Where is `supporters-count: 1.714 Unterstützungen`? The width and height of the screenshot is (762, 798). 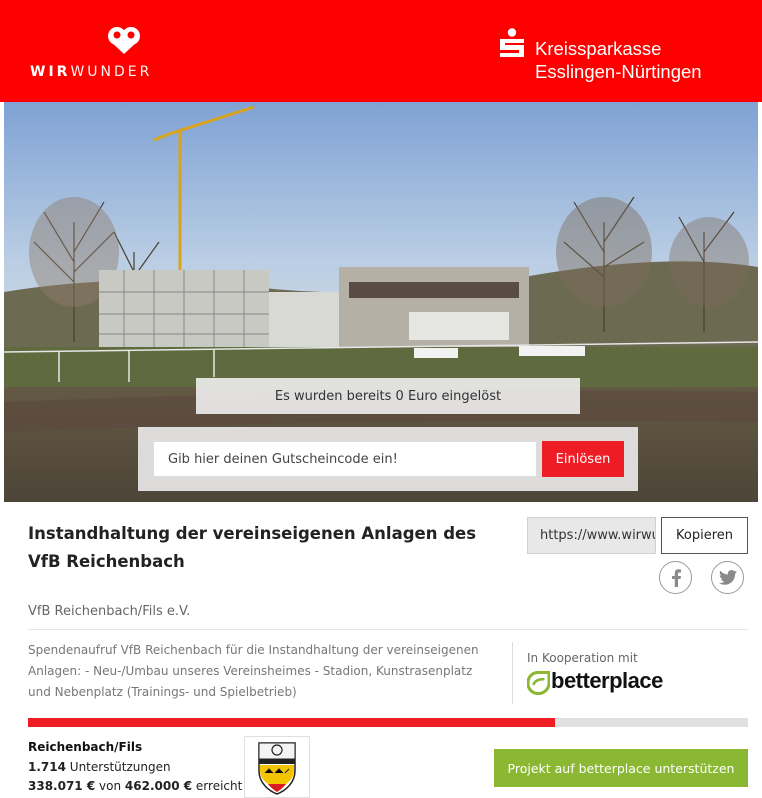 supporters-count: 1.714 Unterstützungen is located at coordinates (99, 767).